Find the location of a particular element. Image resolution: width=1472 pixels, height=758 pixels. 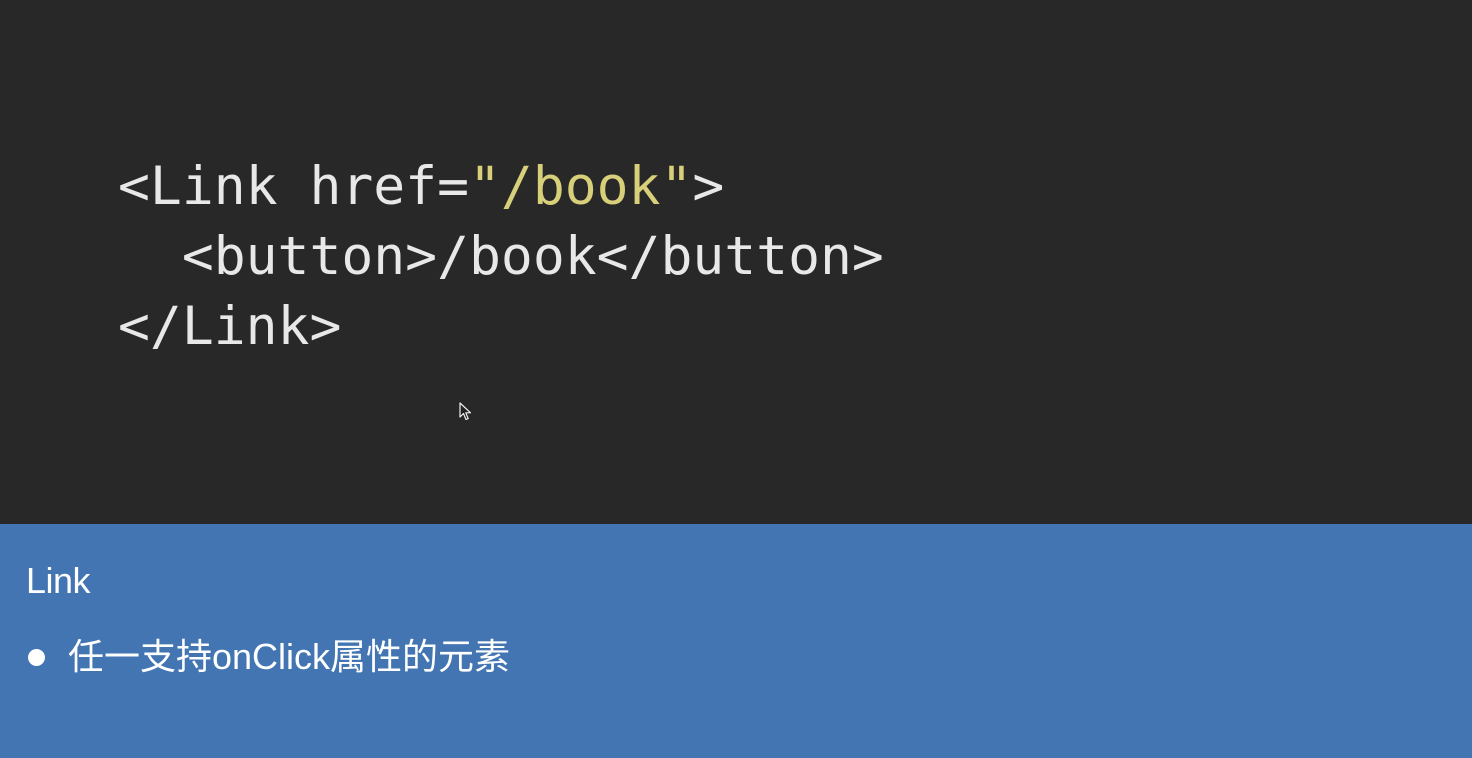

code-string-href: "/book" is located at coordinates (581, 186).